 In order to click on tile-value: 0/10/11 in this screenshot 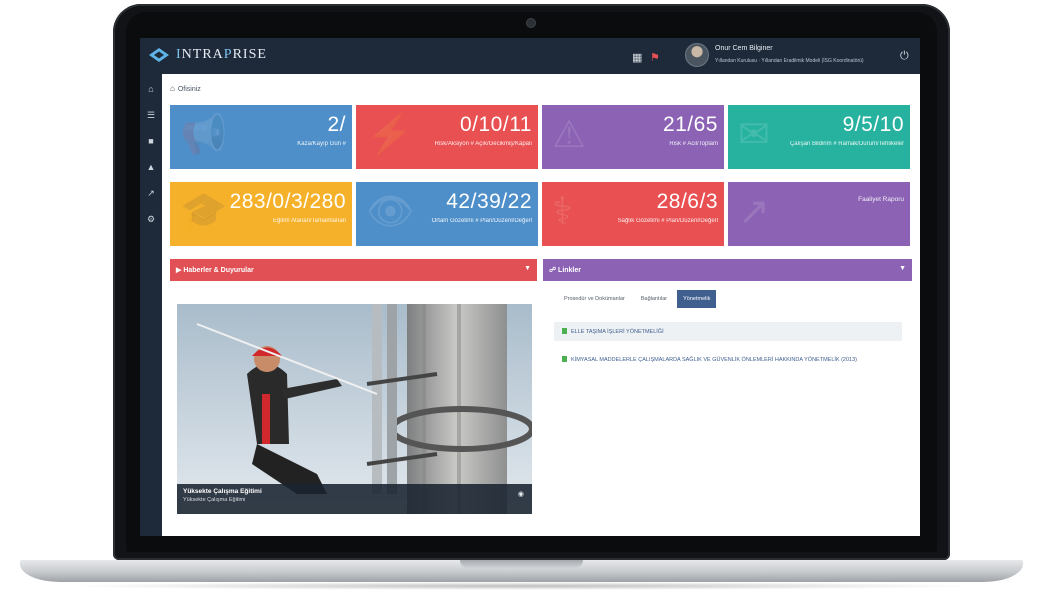, I will do `click(495, 124)`.